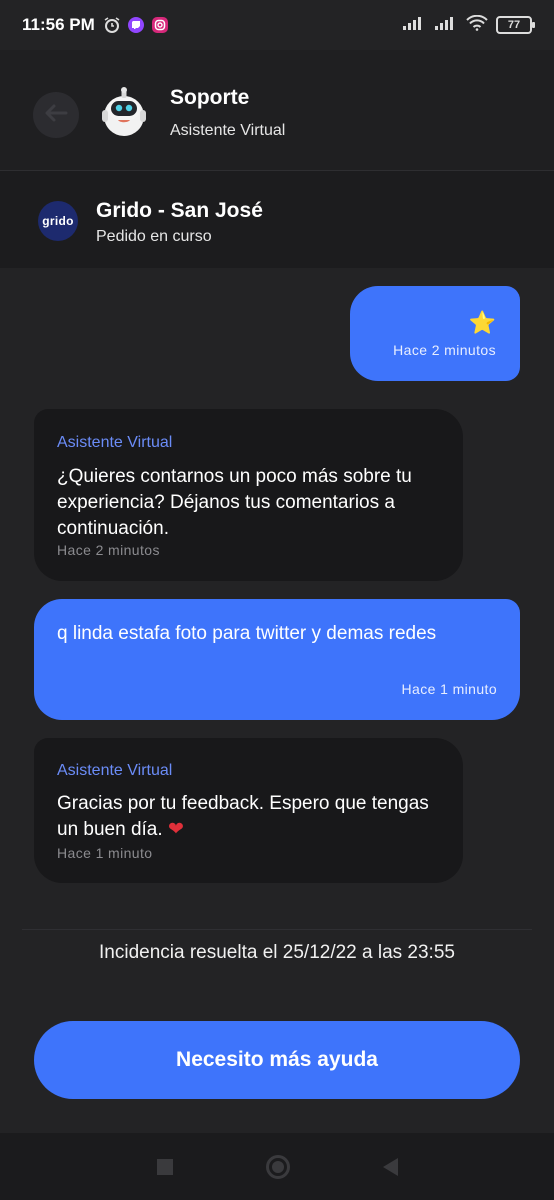 The image size is (554, 1200). Describe the element at coordinates (175, 829) in the screenshot. I see `heart-icon: ❤` at that location.